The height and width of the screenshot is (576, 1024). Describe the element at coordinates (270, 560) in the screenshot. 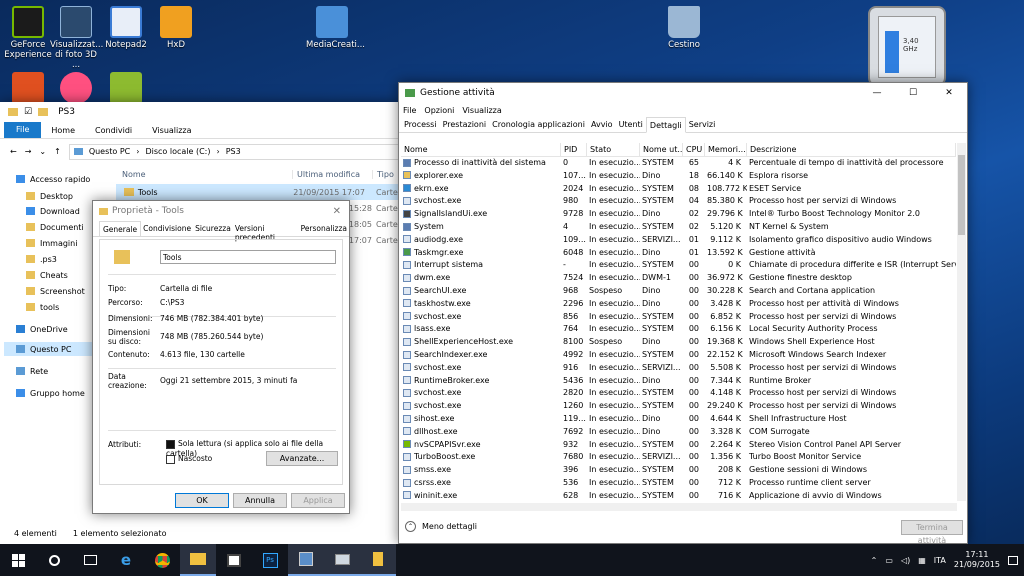

I see `taskbar-photoshop: Ps` at that location.